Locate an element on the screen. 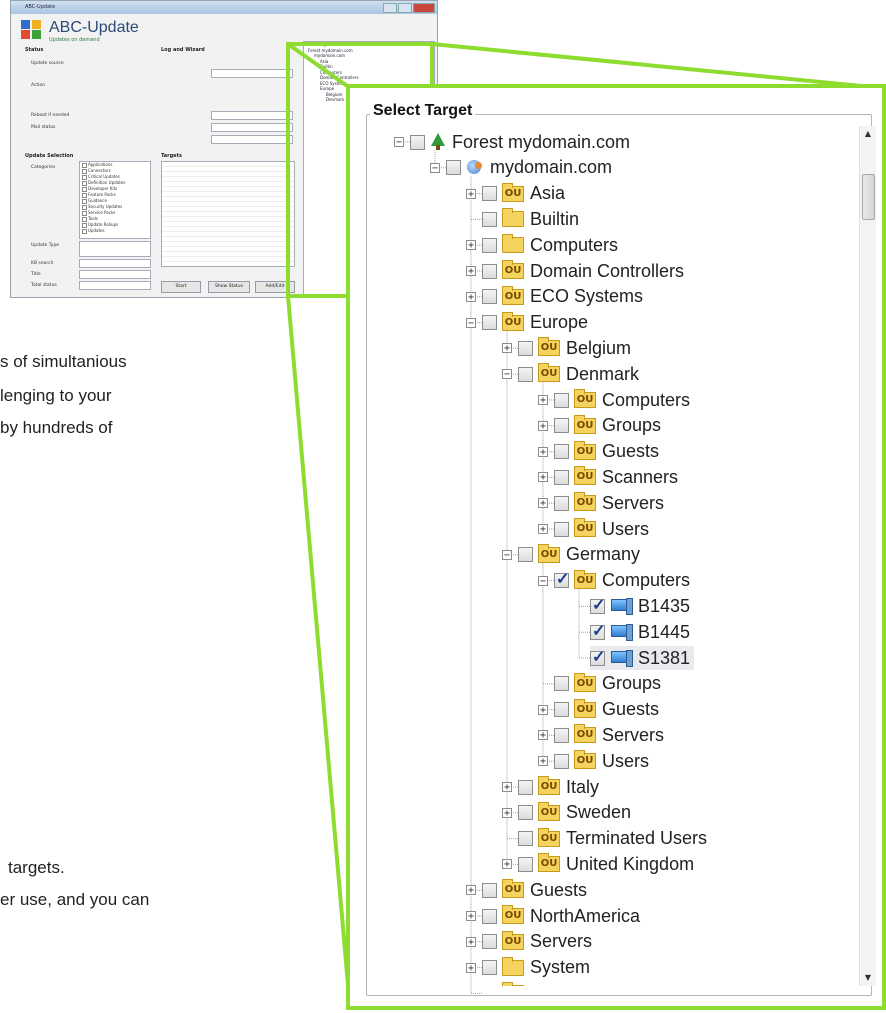 This screenshot has height=1013, width=886. body-text-line: targets. is located at coordinates (36, 867).